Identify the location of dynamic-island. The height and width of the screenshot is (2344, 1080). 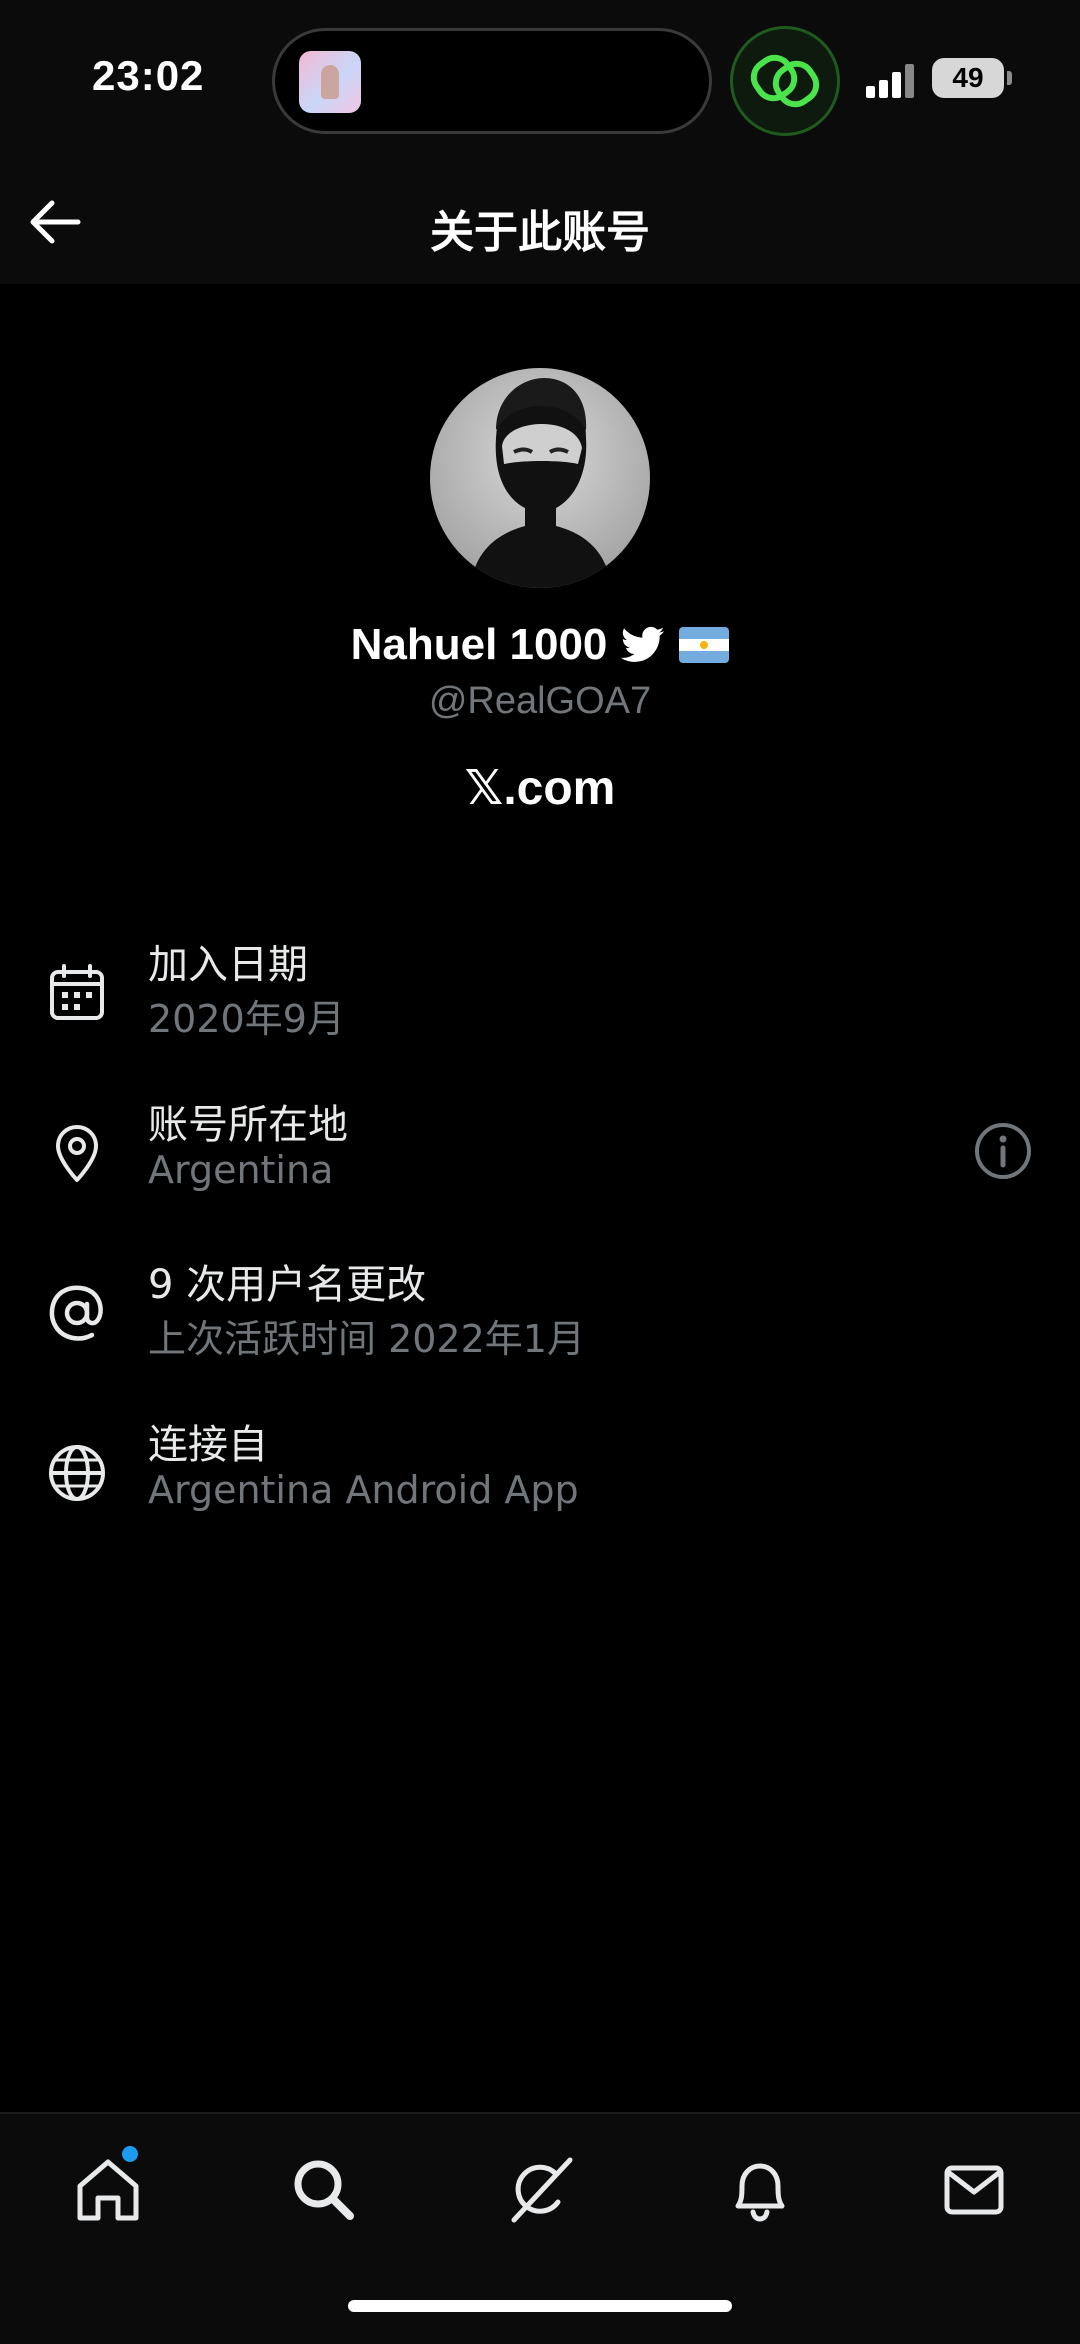
(492, 81).